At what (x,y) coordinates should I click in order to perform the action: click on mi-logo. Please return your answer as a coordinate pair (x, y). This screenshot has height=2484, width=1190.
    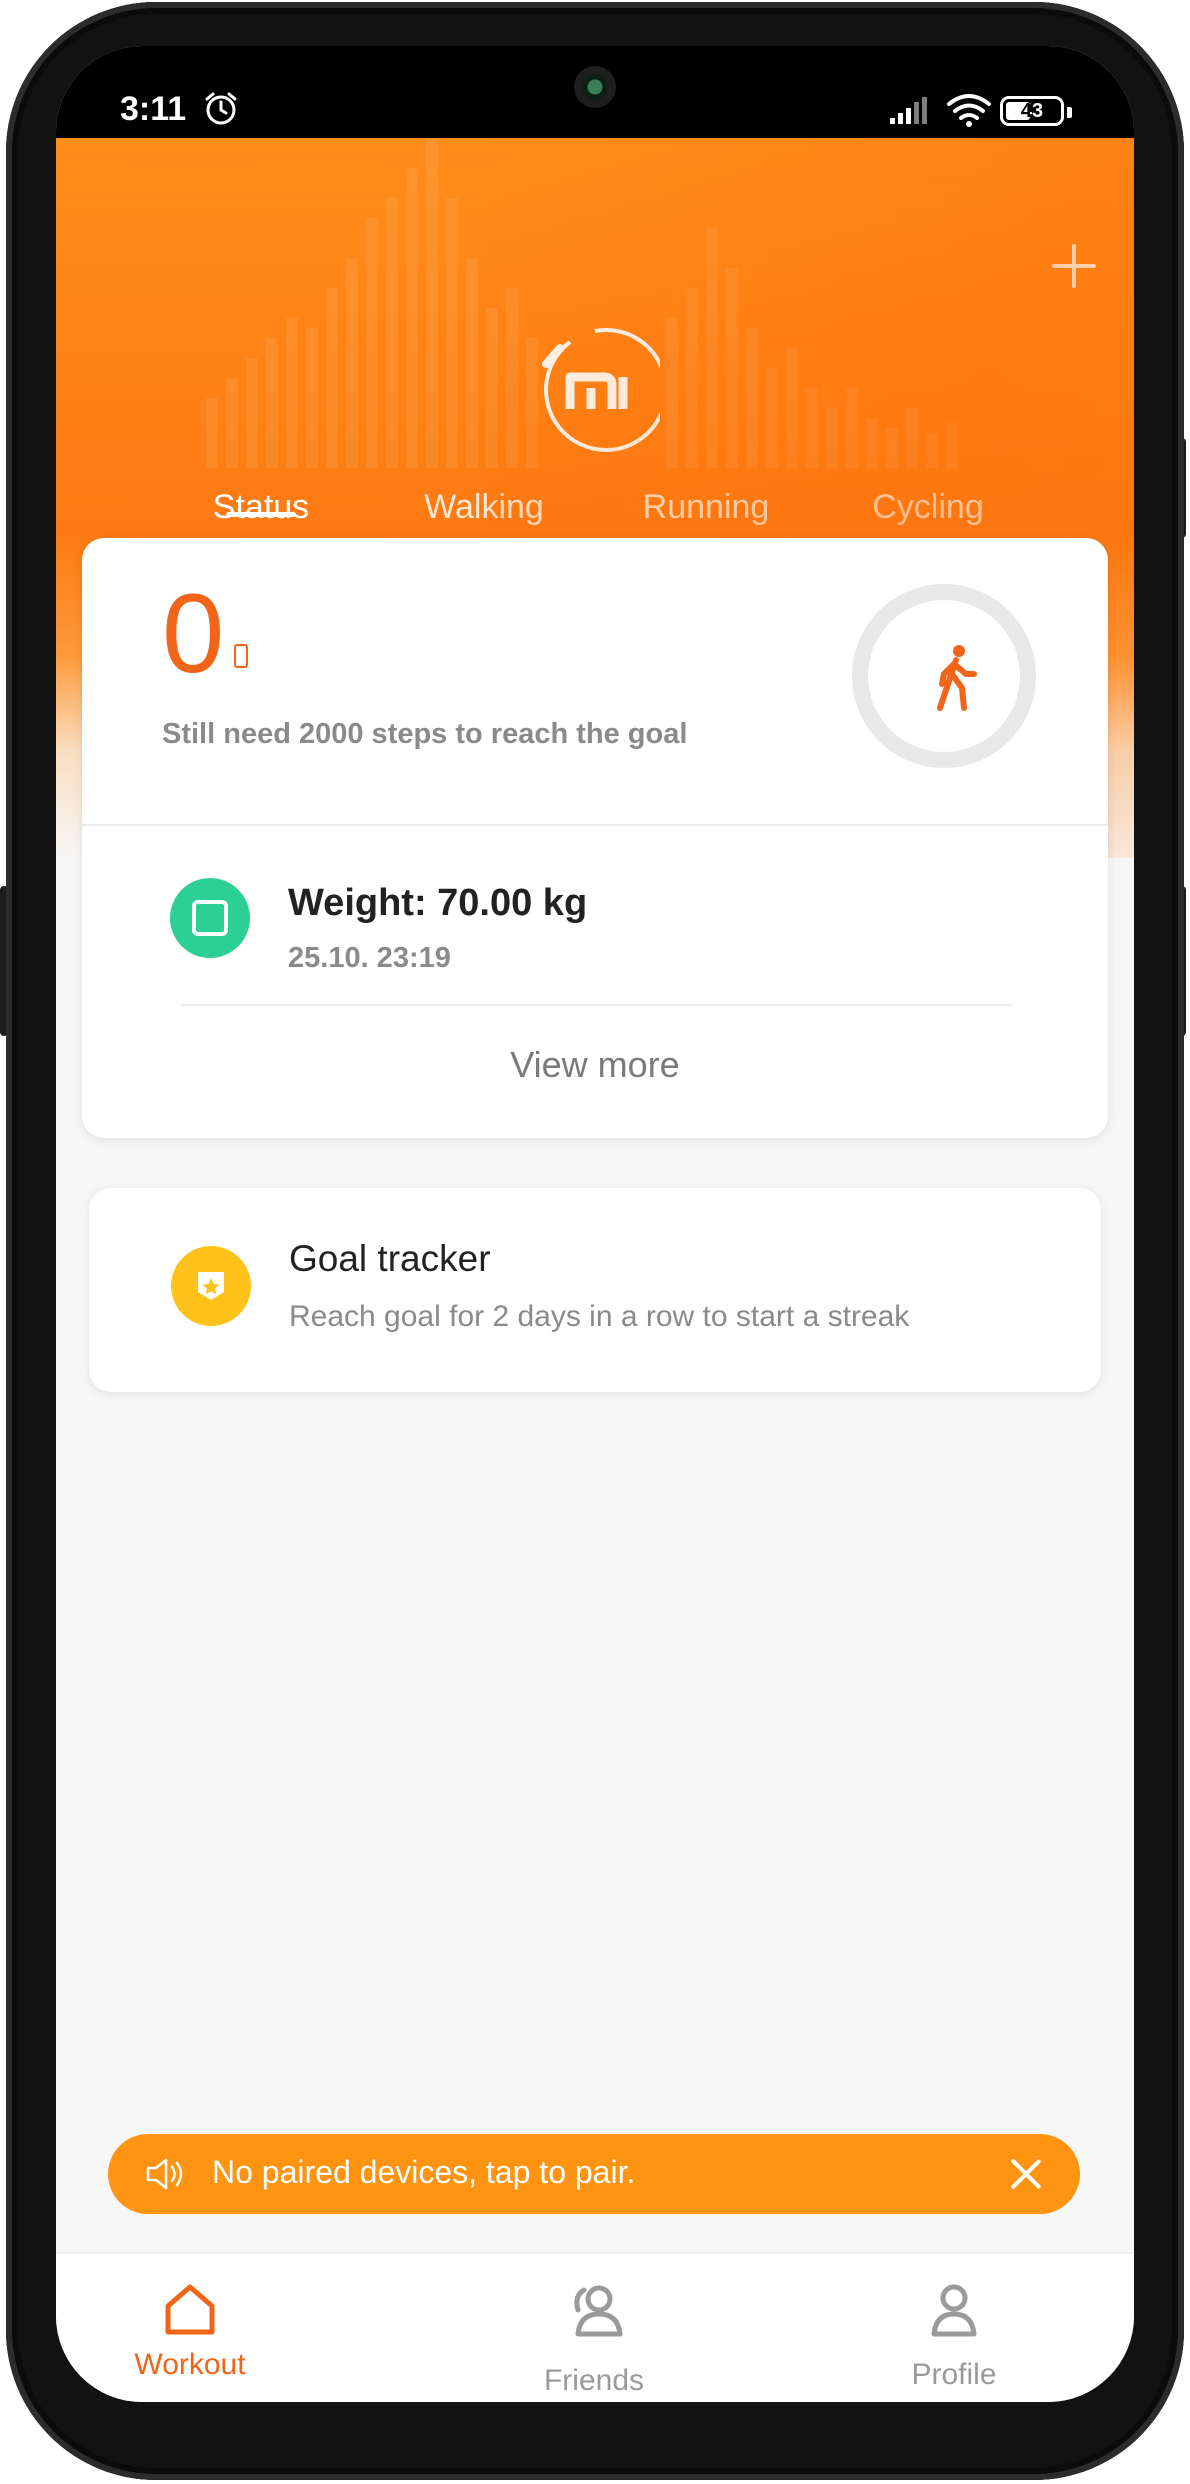
    Looking at the image, I should click on (601, 389).